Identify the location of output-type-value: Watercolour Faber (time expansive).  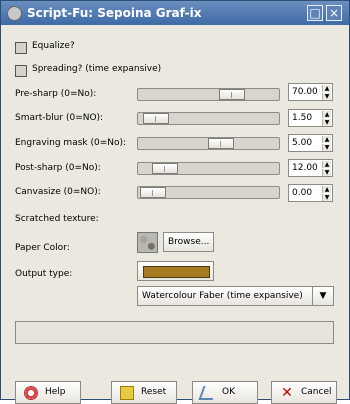
(222, 296).